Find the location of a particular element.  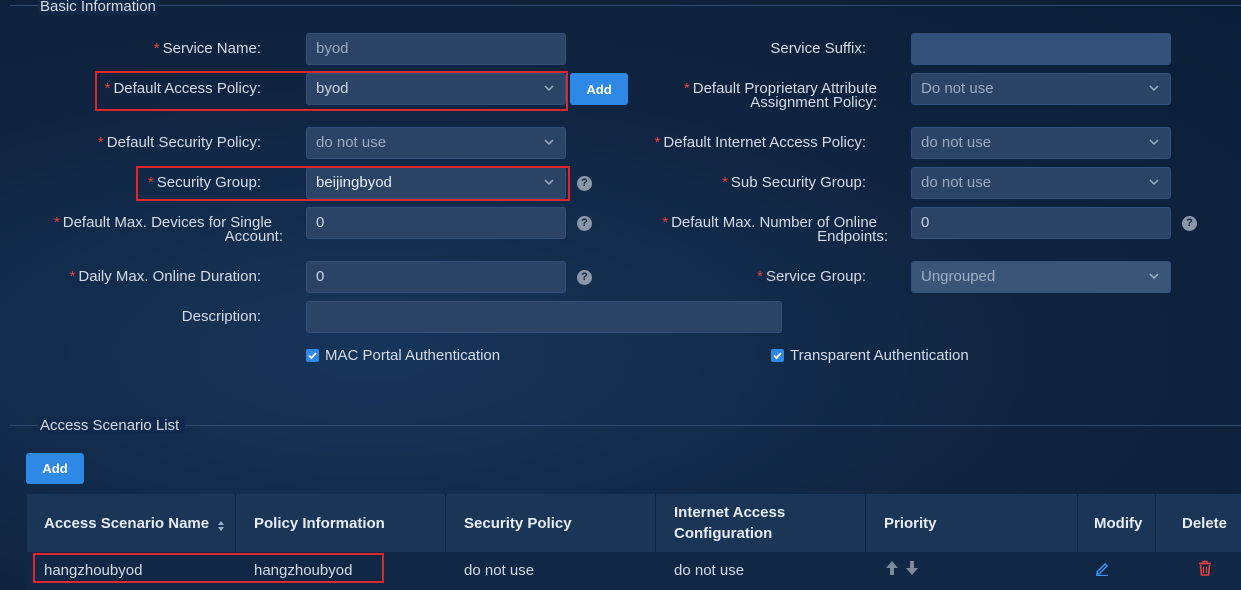

column-header-internet: Internet Access Configuration is located at coordinates (730, 523).